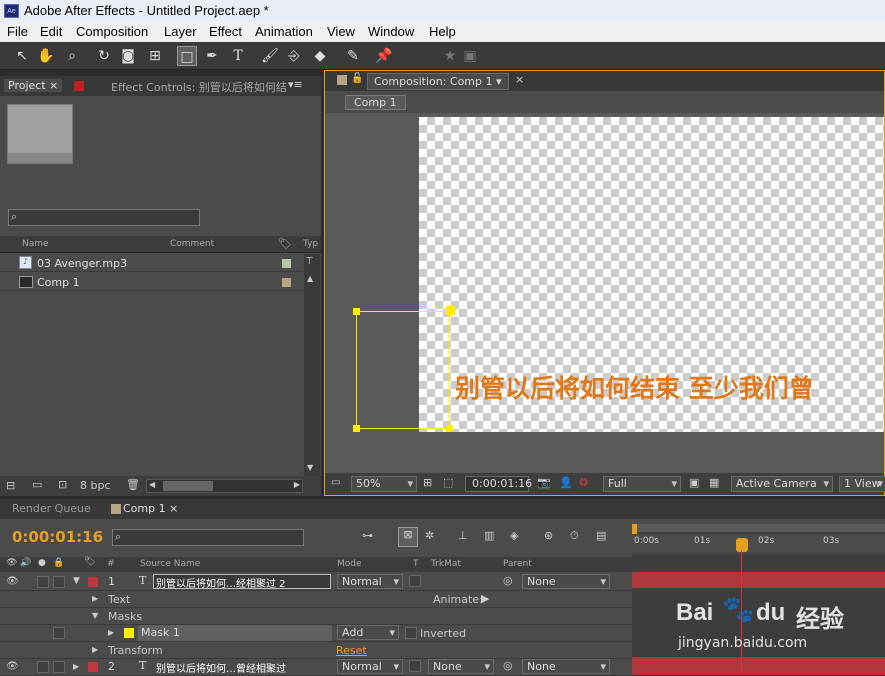 This screenshot has width=885, height=676. I want to click on comp-text-layer: 别管以后将如何结束 至少我们曾, so click(634, 387).